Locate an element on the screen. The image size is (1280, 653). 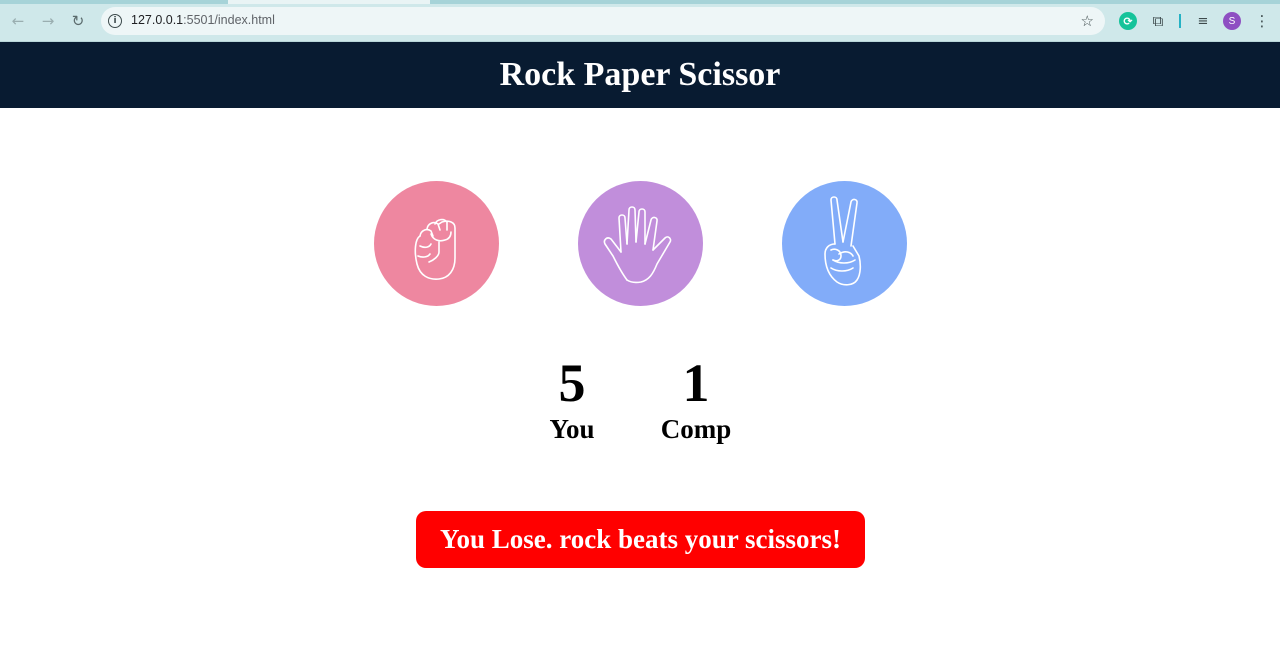
page-header: Rock Paper Scissor is located at coordinates (640, 75).